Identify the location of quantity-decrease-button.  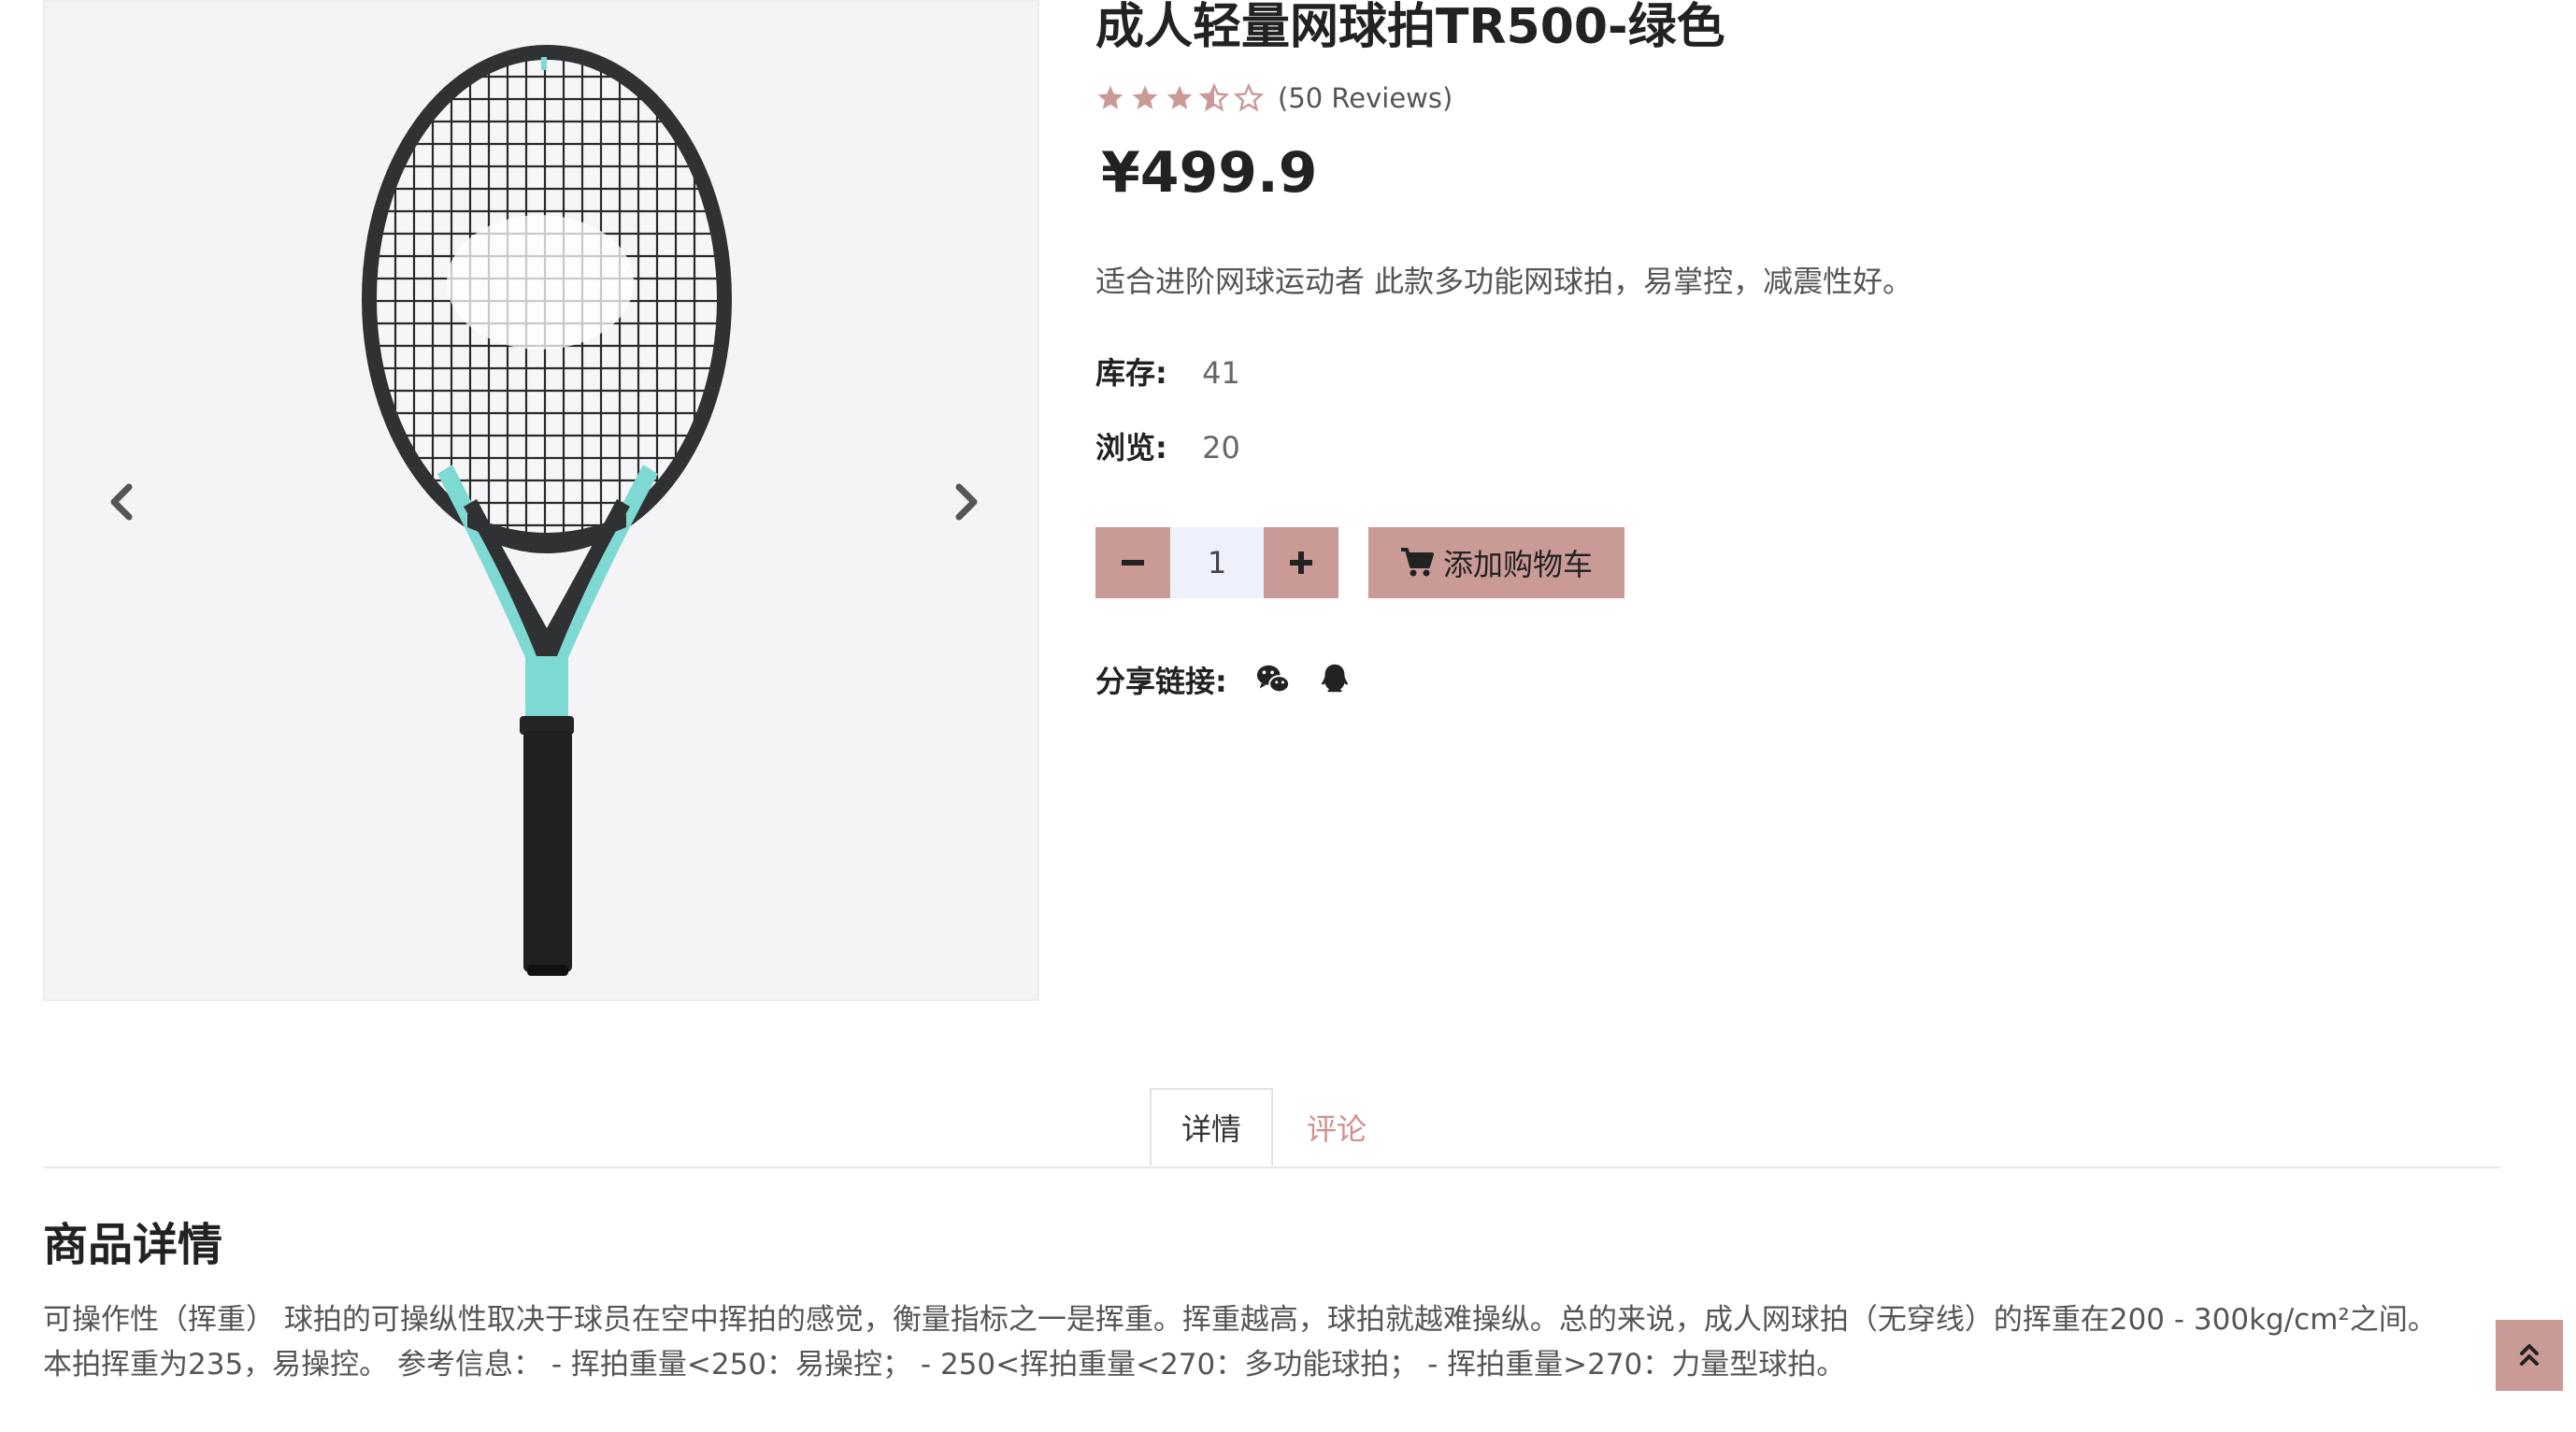
(1132, 562).